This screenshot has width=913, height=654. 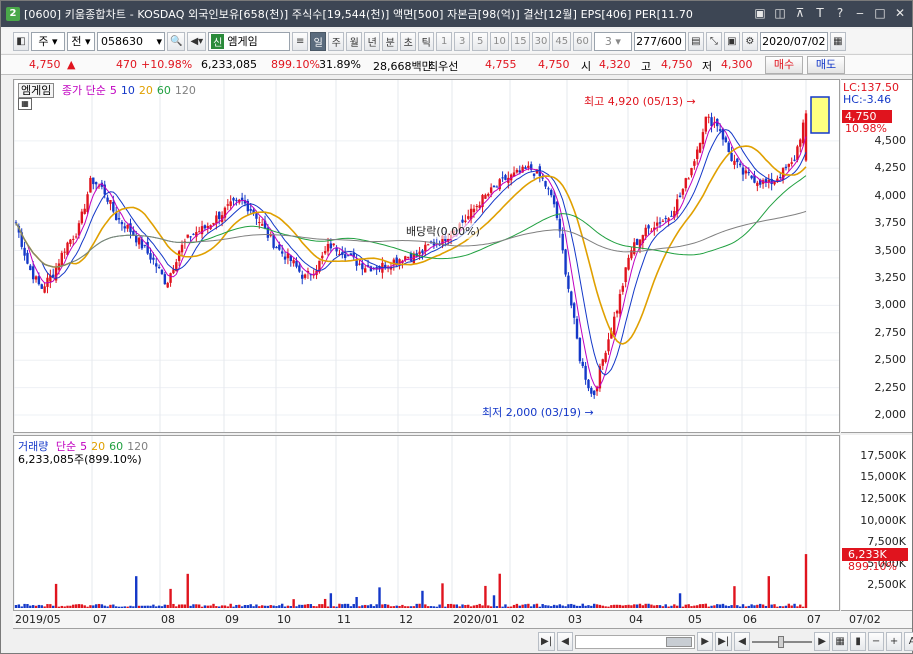 What do you see at coordinates (820, 13) in the screenshot?
I see `font-size-icon: T` at bounding box center [820, 13].